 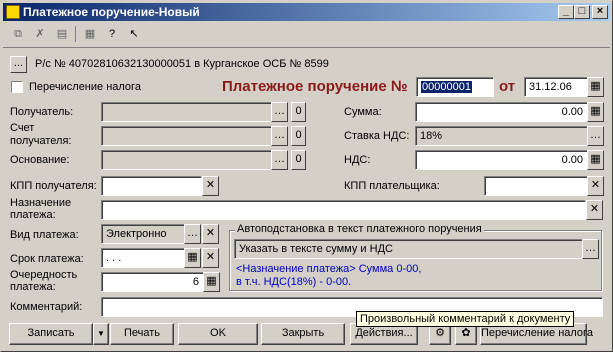 I want to click on doc-icon: ▤, so click(x=62, y=34).